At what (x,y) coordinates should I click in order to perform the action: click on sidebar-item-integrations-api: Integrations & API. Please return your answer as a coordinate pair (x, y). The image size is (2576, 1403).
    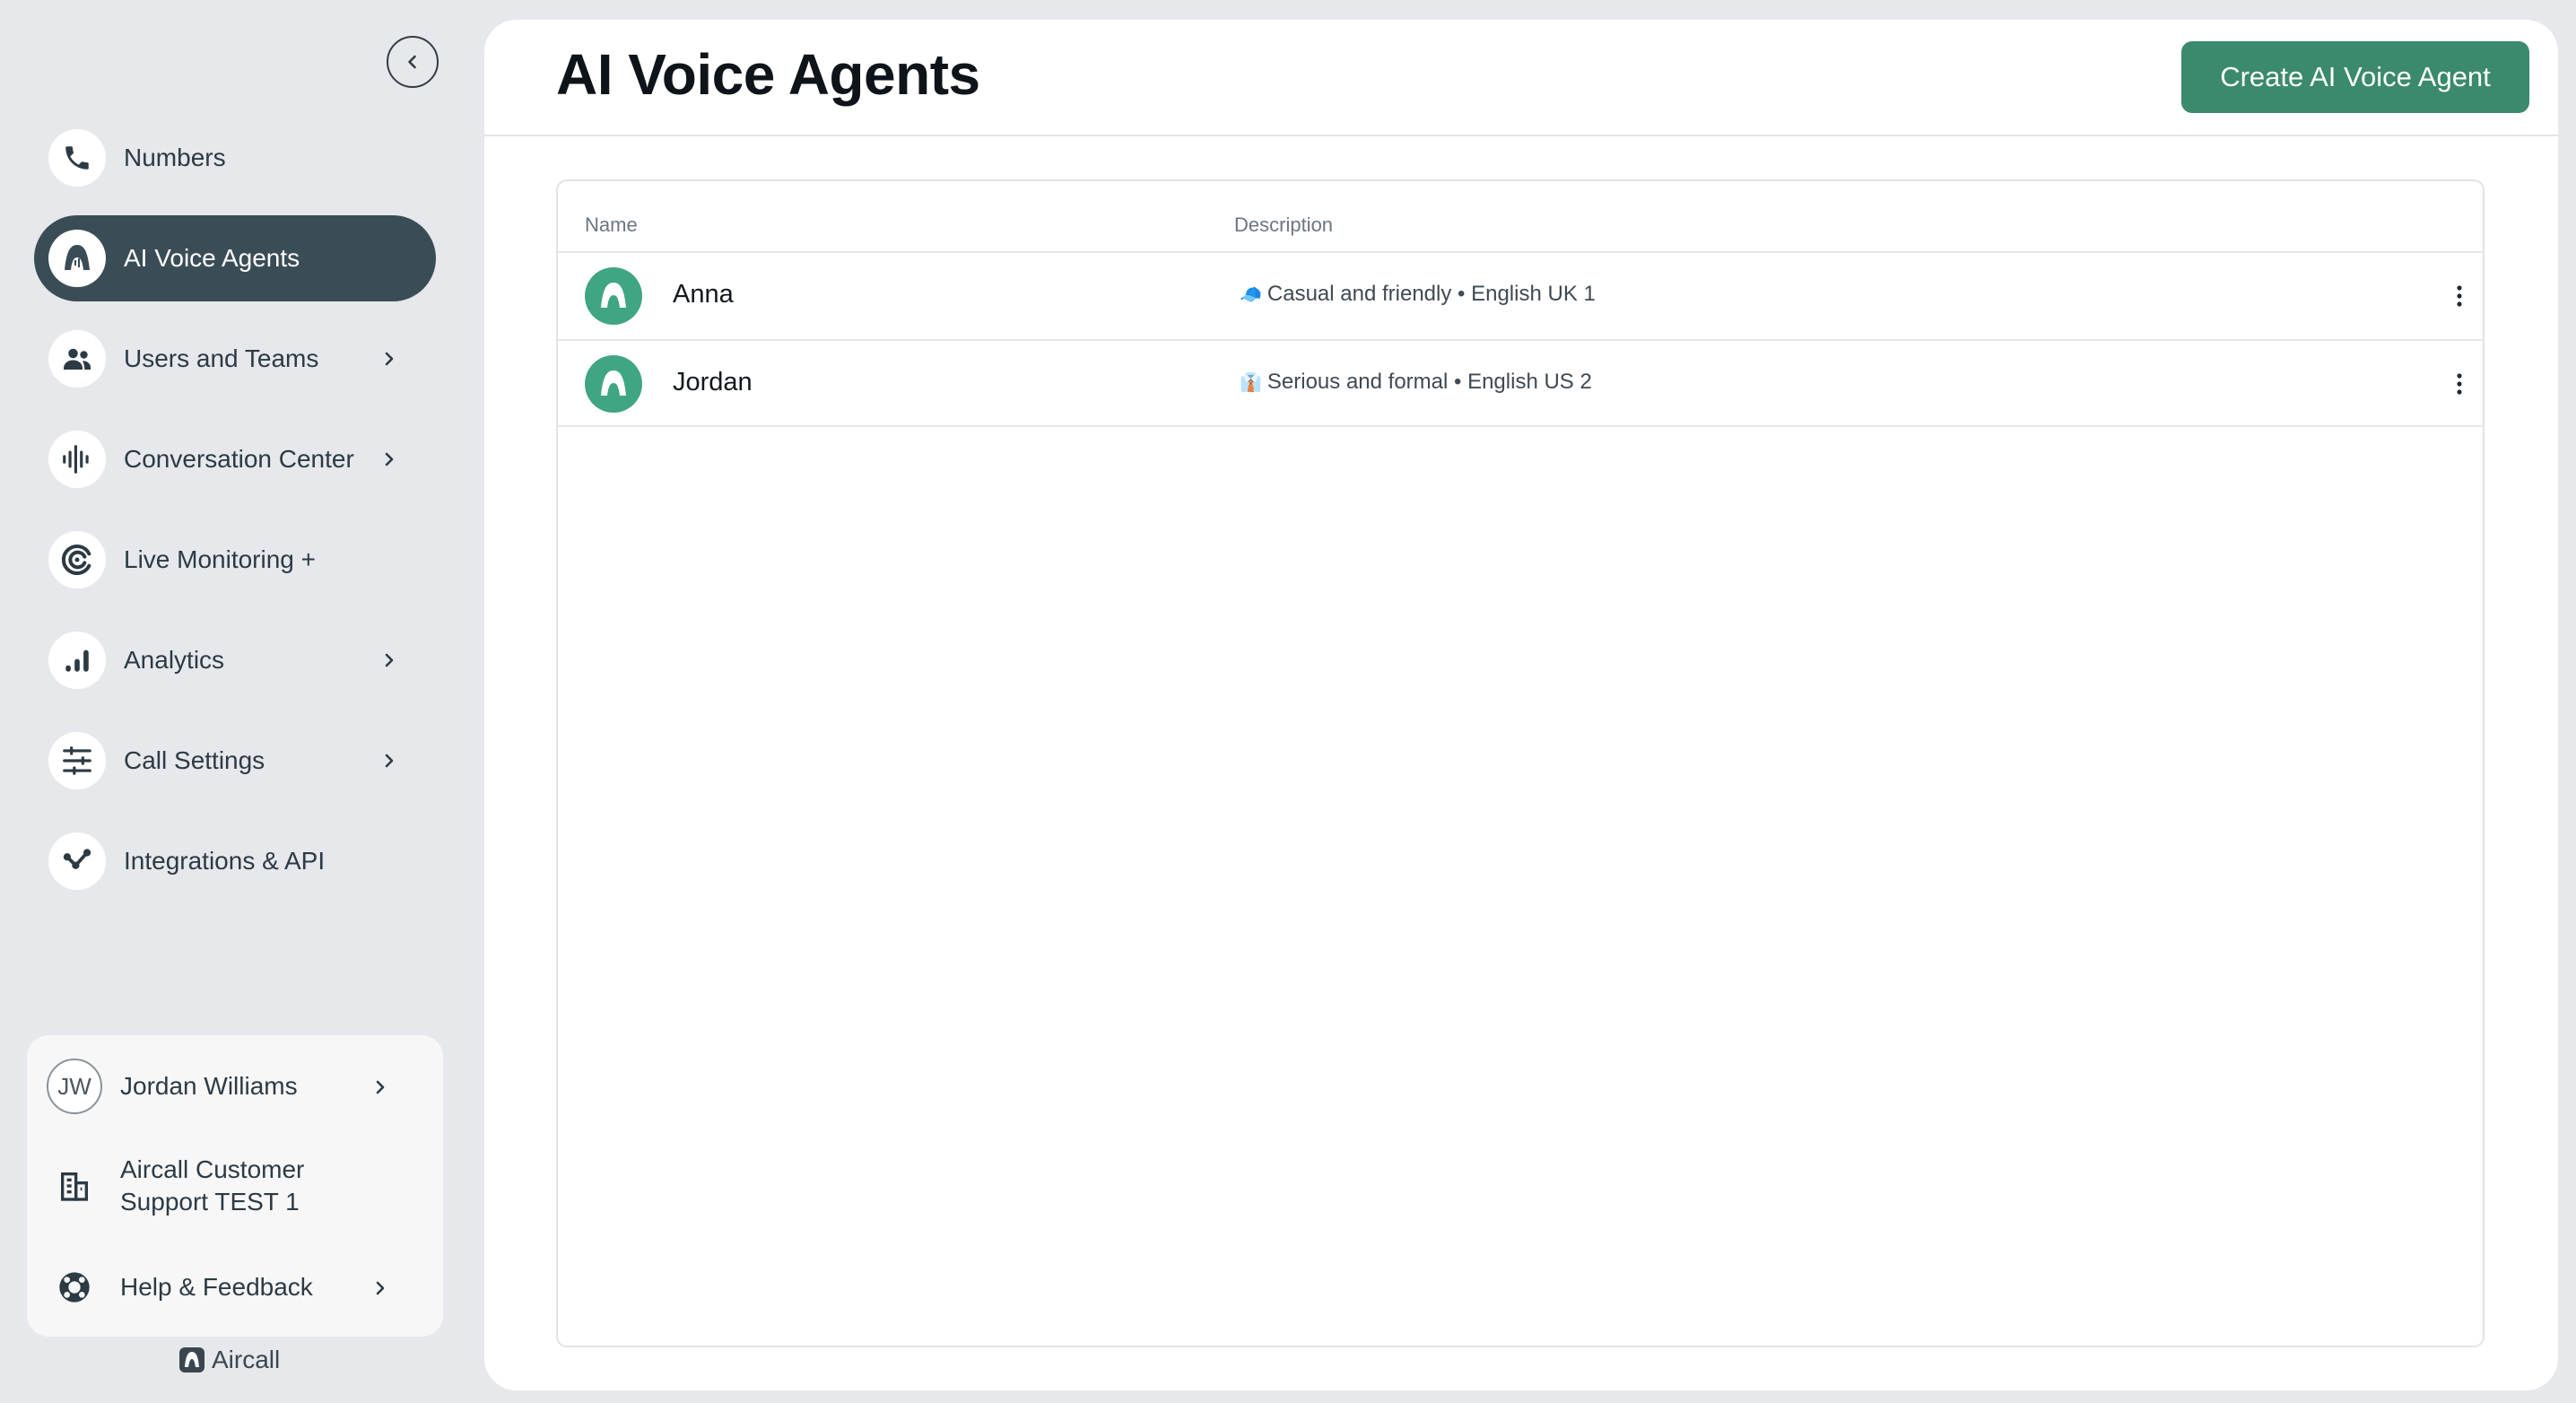
    Looking at the image, I should click on (235, 861).